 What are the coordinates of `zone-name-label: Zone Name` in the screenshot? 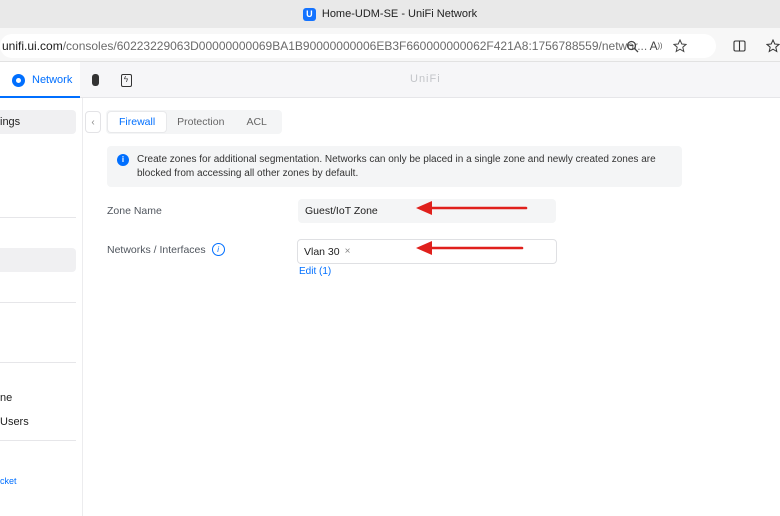 It's located at (134, 211).